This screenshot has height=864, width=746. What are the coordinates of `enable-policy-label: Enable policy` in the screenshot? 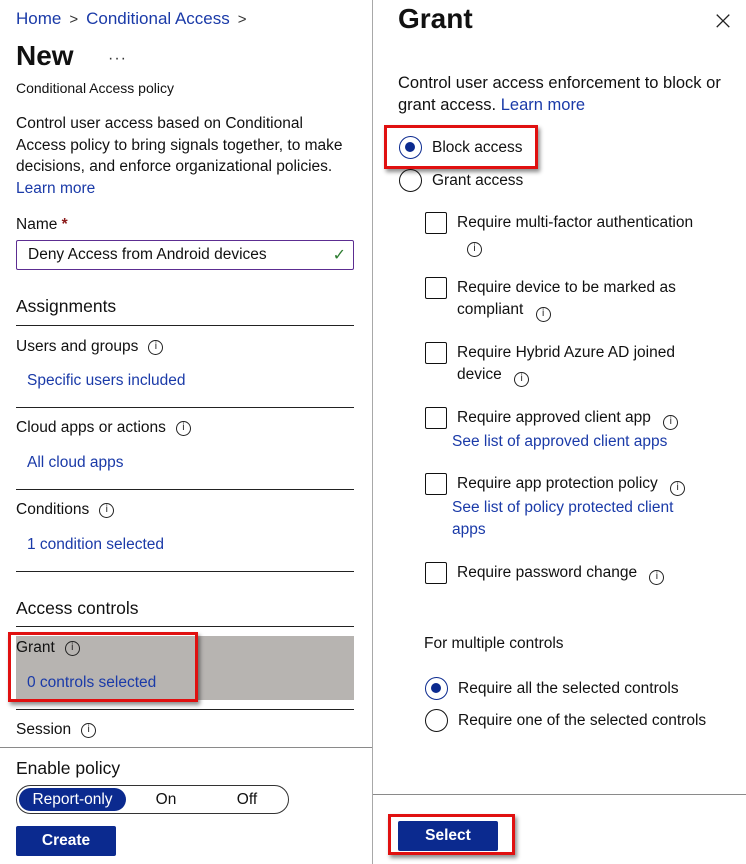 It's located at (68, 768).